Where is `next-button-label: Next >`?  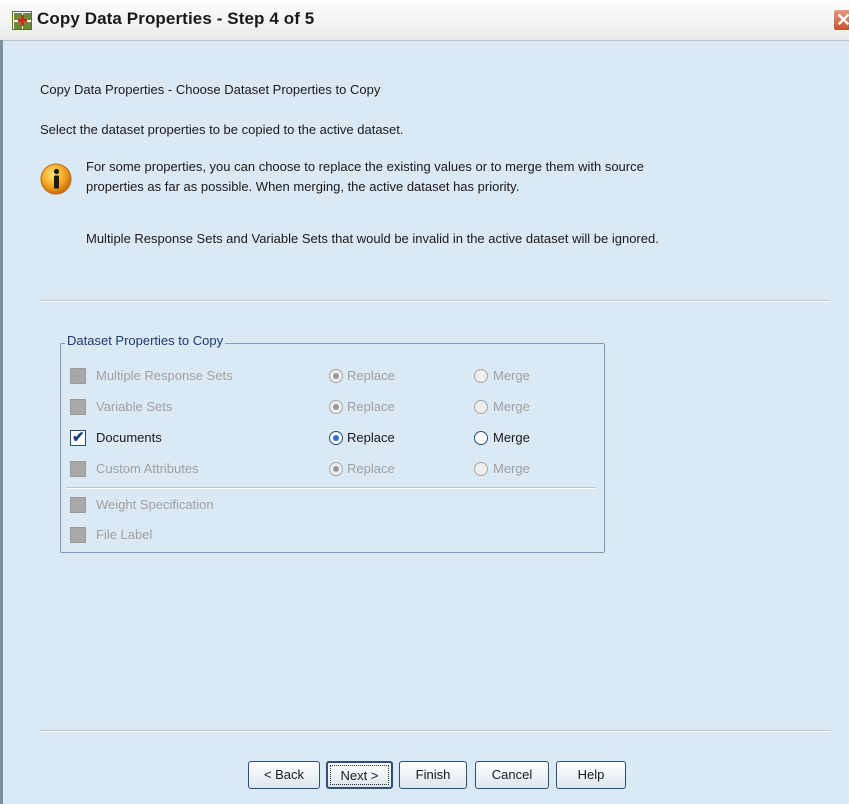 next-button-label: Next > is located at coordinates (359, 775).